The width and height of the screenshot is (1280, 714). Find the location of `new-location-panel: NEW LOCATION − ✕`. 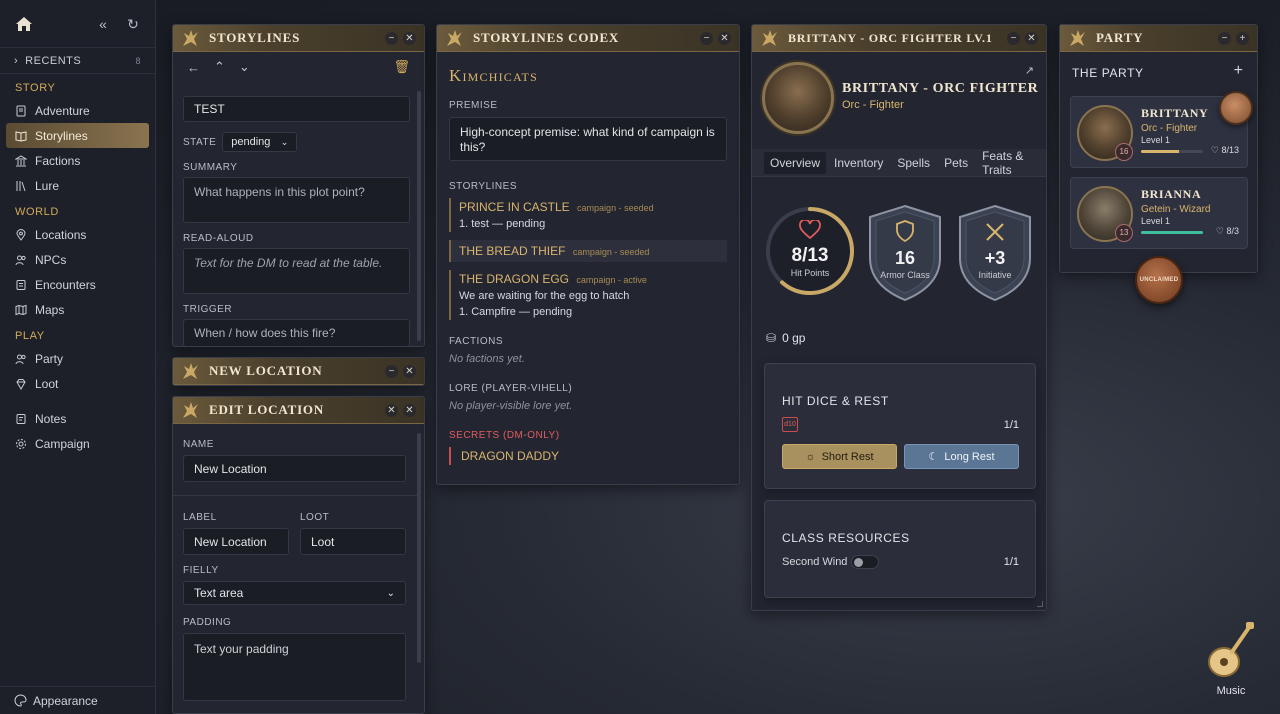

new-location-panel: NEW LOCATION − ✕ is located at coordinates (298, 371).